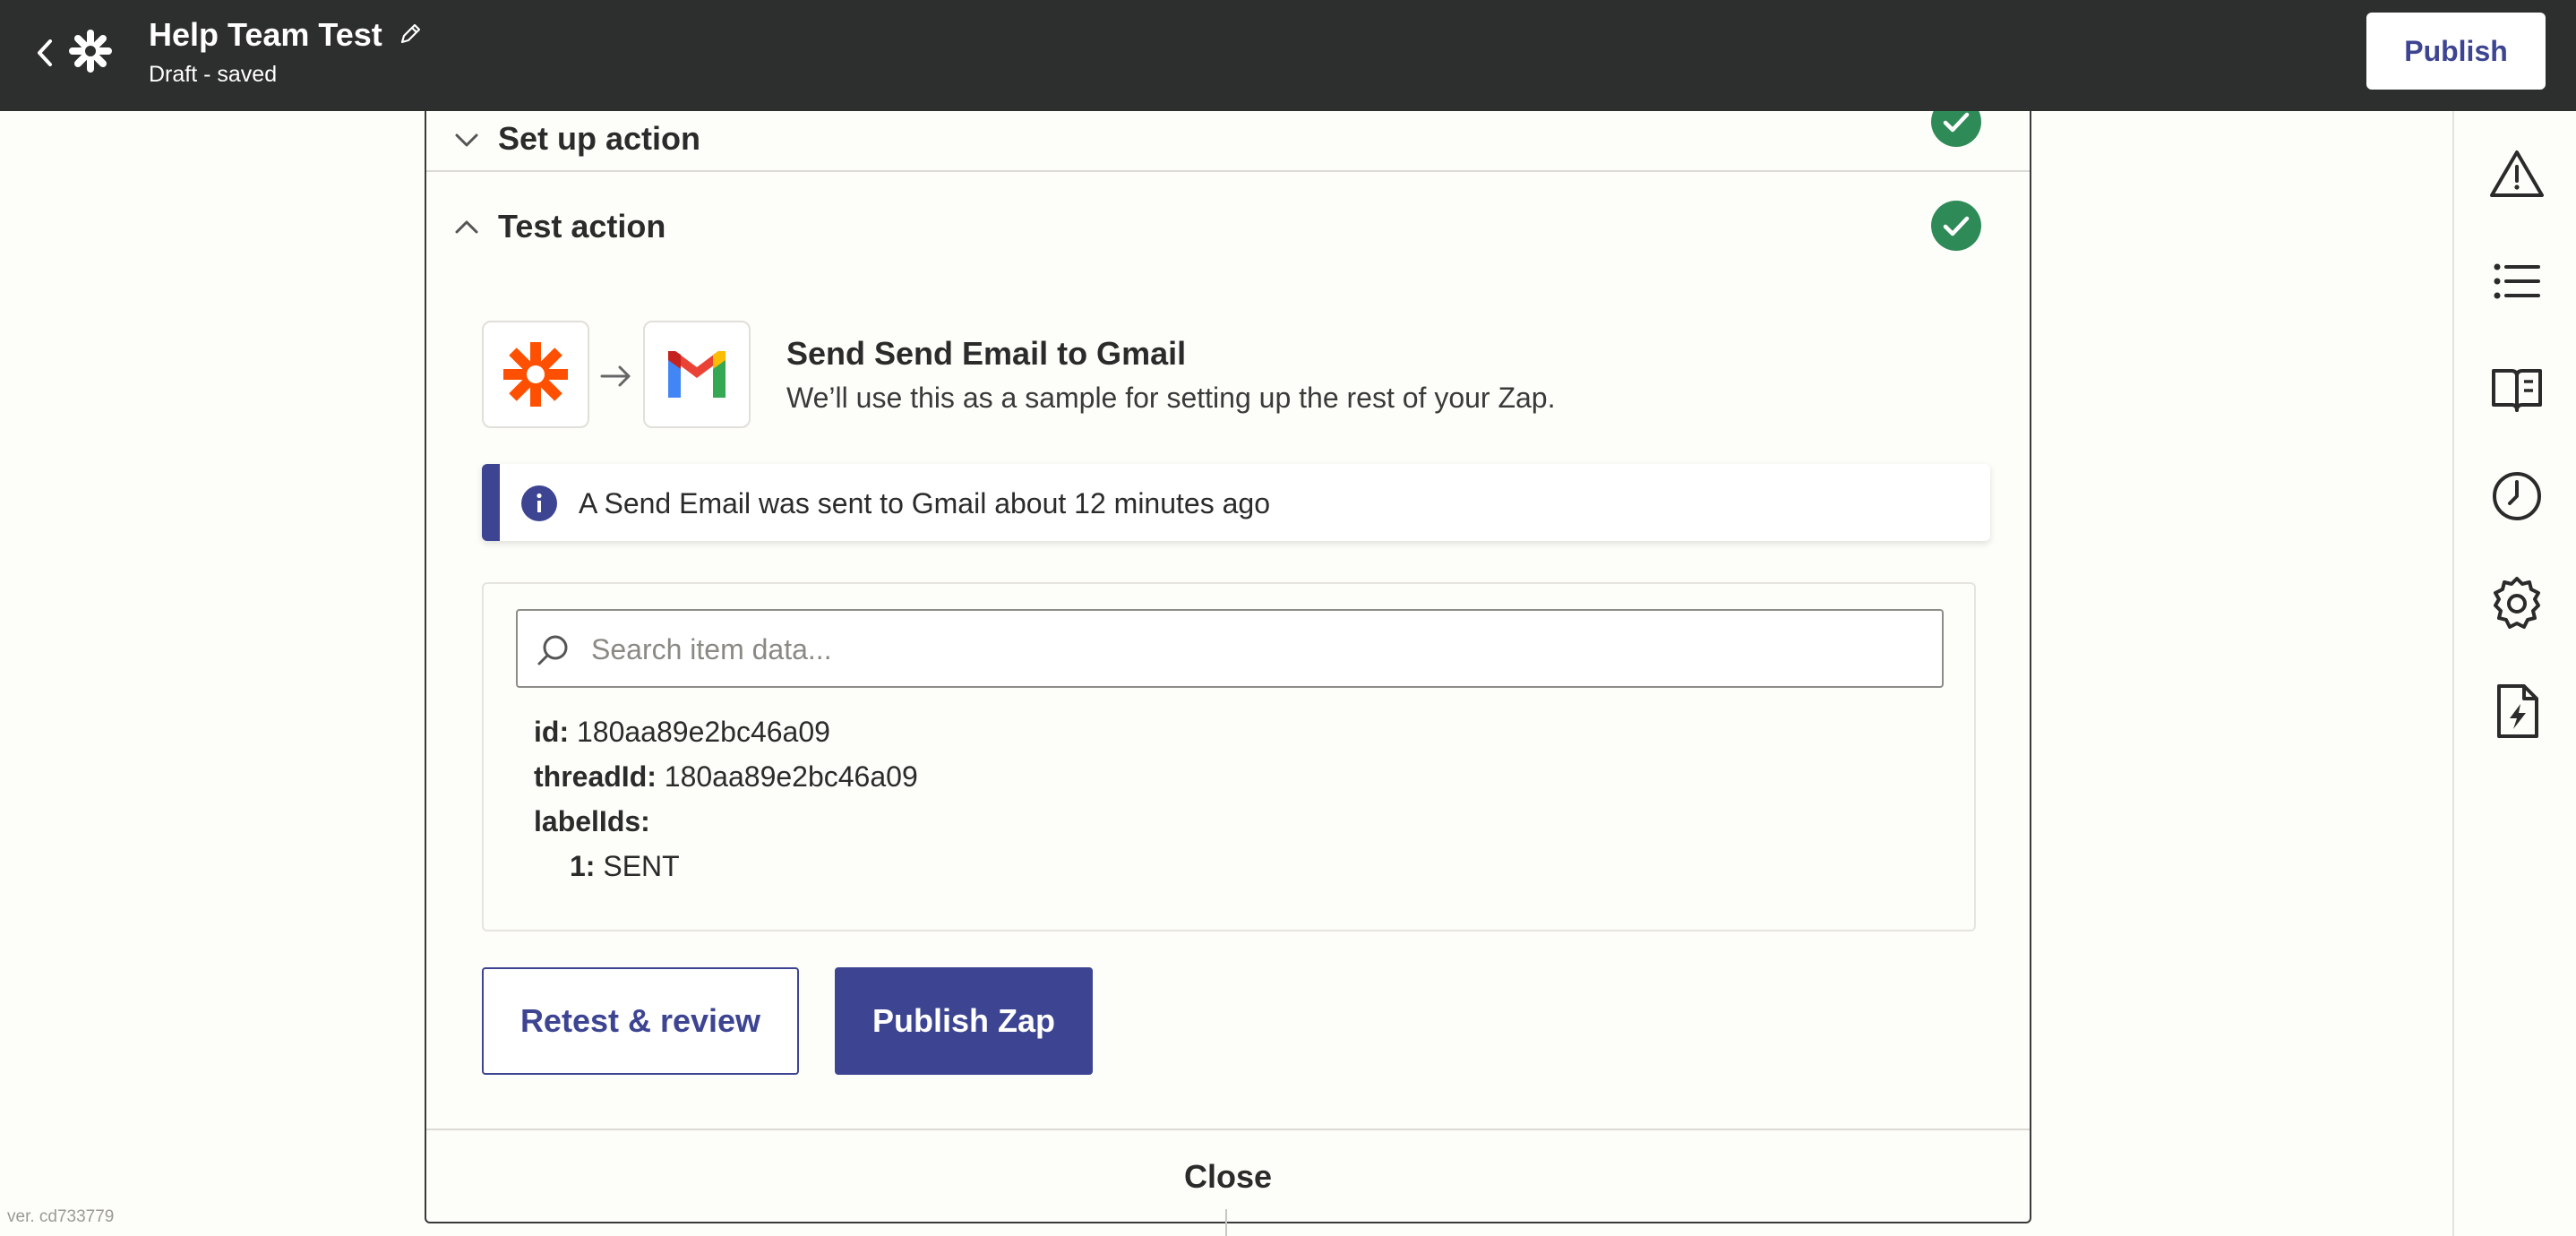 The height and width of the screenshot is (1236, 2576). I want to click on data-key: id:, so click(552, 732).